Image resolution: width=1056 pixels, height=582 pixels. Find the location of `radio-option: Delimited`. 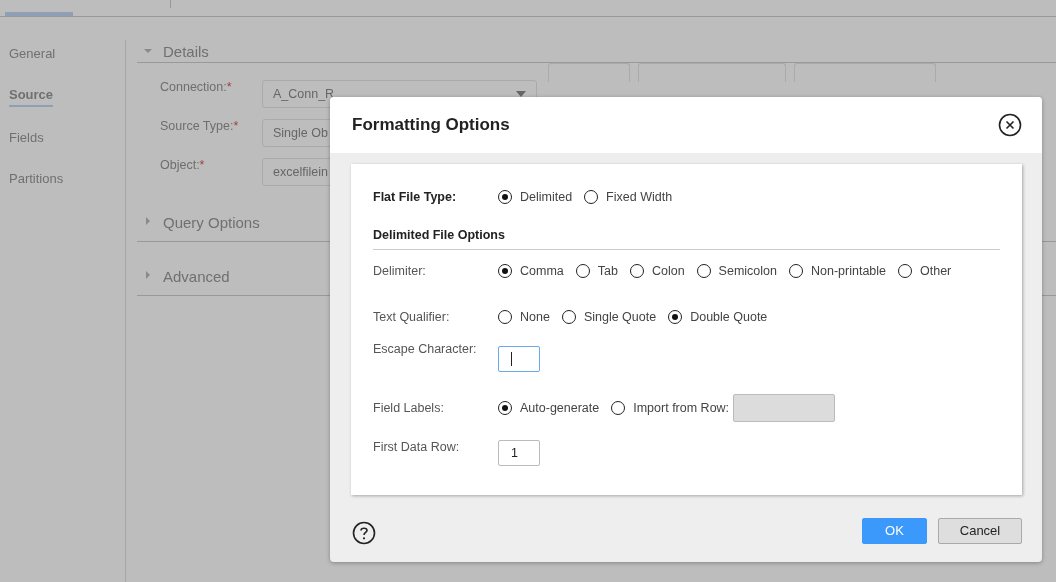

radio-option: Delimited is located at coordinates (535, 197).